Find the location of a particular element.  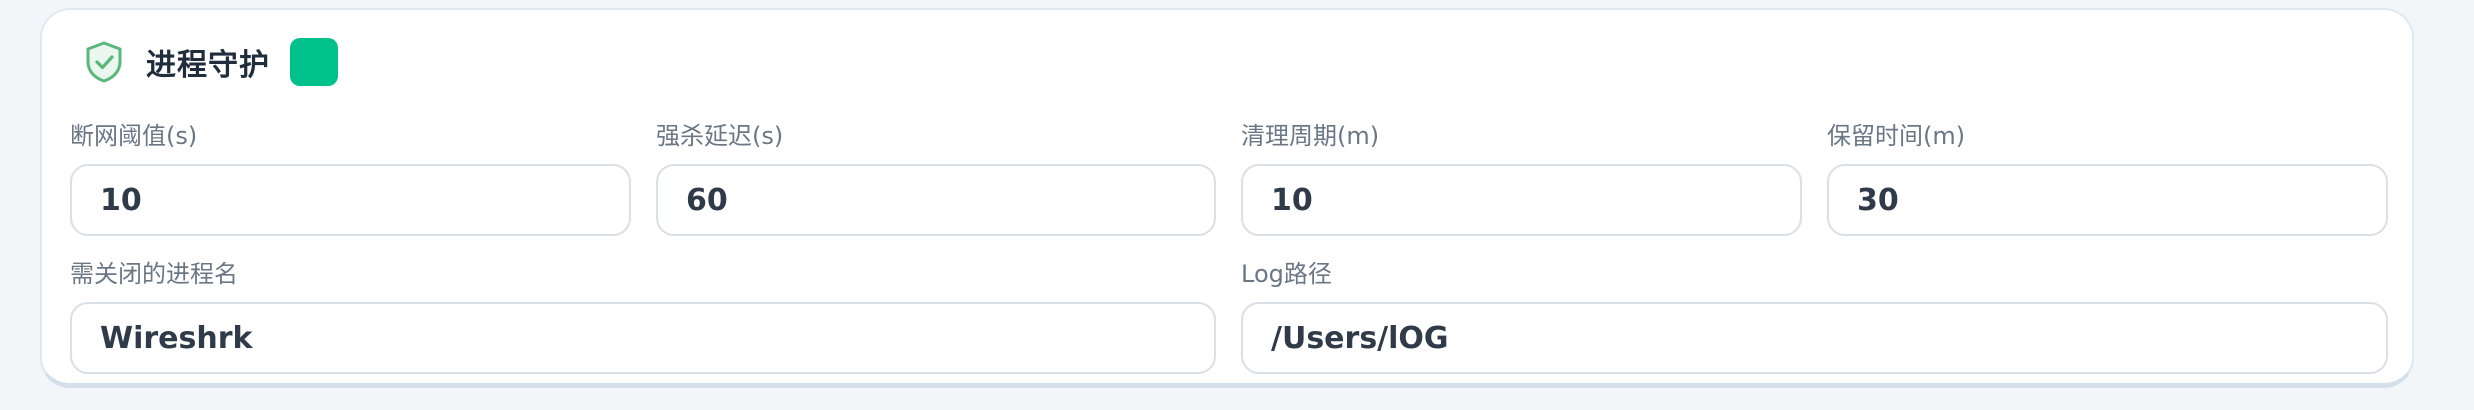

process-names-field: 需关闭的进程名 Wireshrk is located at coordinates (643, 316).